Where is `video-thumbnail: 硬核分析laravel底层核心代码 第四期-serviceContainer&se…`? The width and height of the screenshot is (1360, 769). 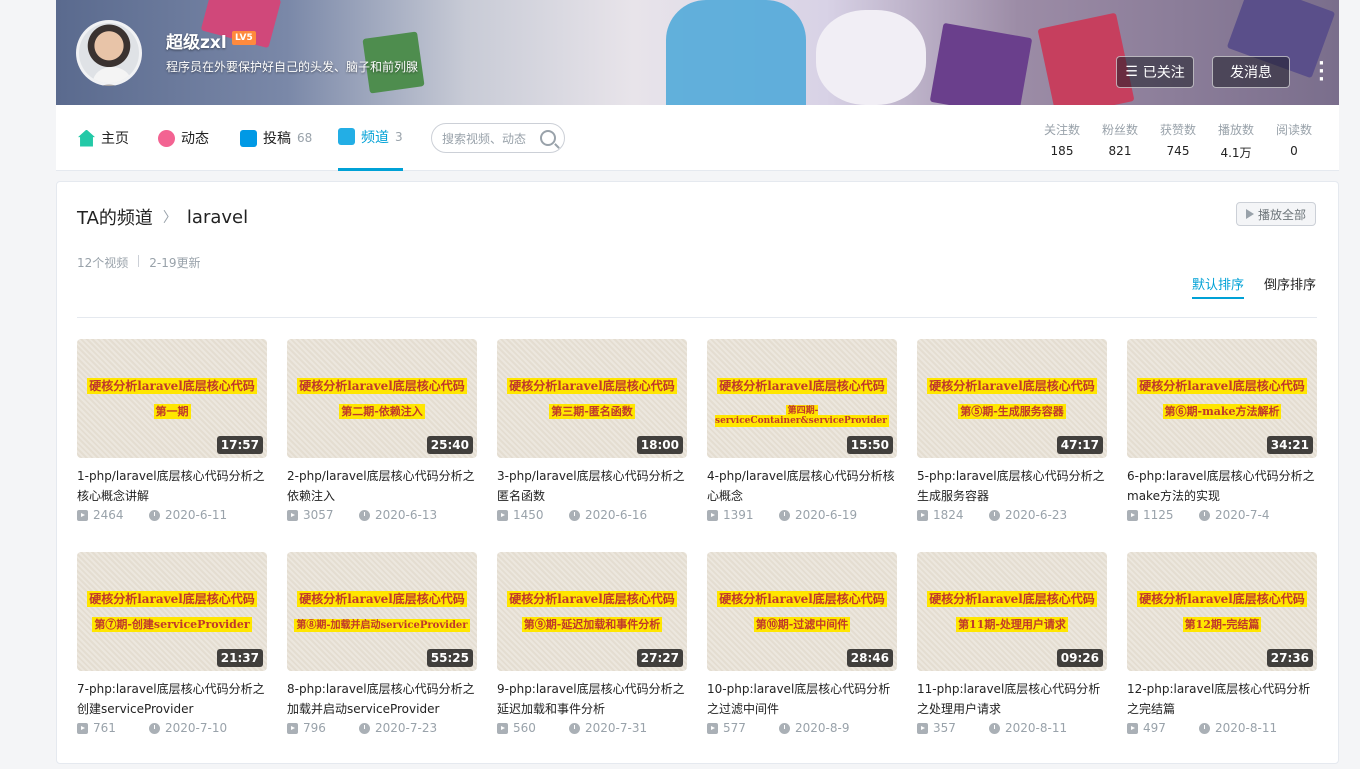 video-thumbnail: 硬核分析laravel底层核心代码 第四期-serviceContainer&se… is located at coordinates (802, 398).